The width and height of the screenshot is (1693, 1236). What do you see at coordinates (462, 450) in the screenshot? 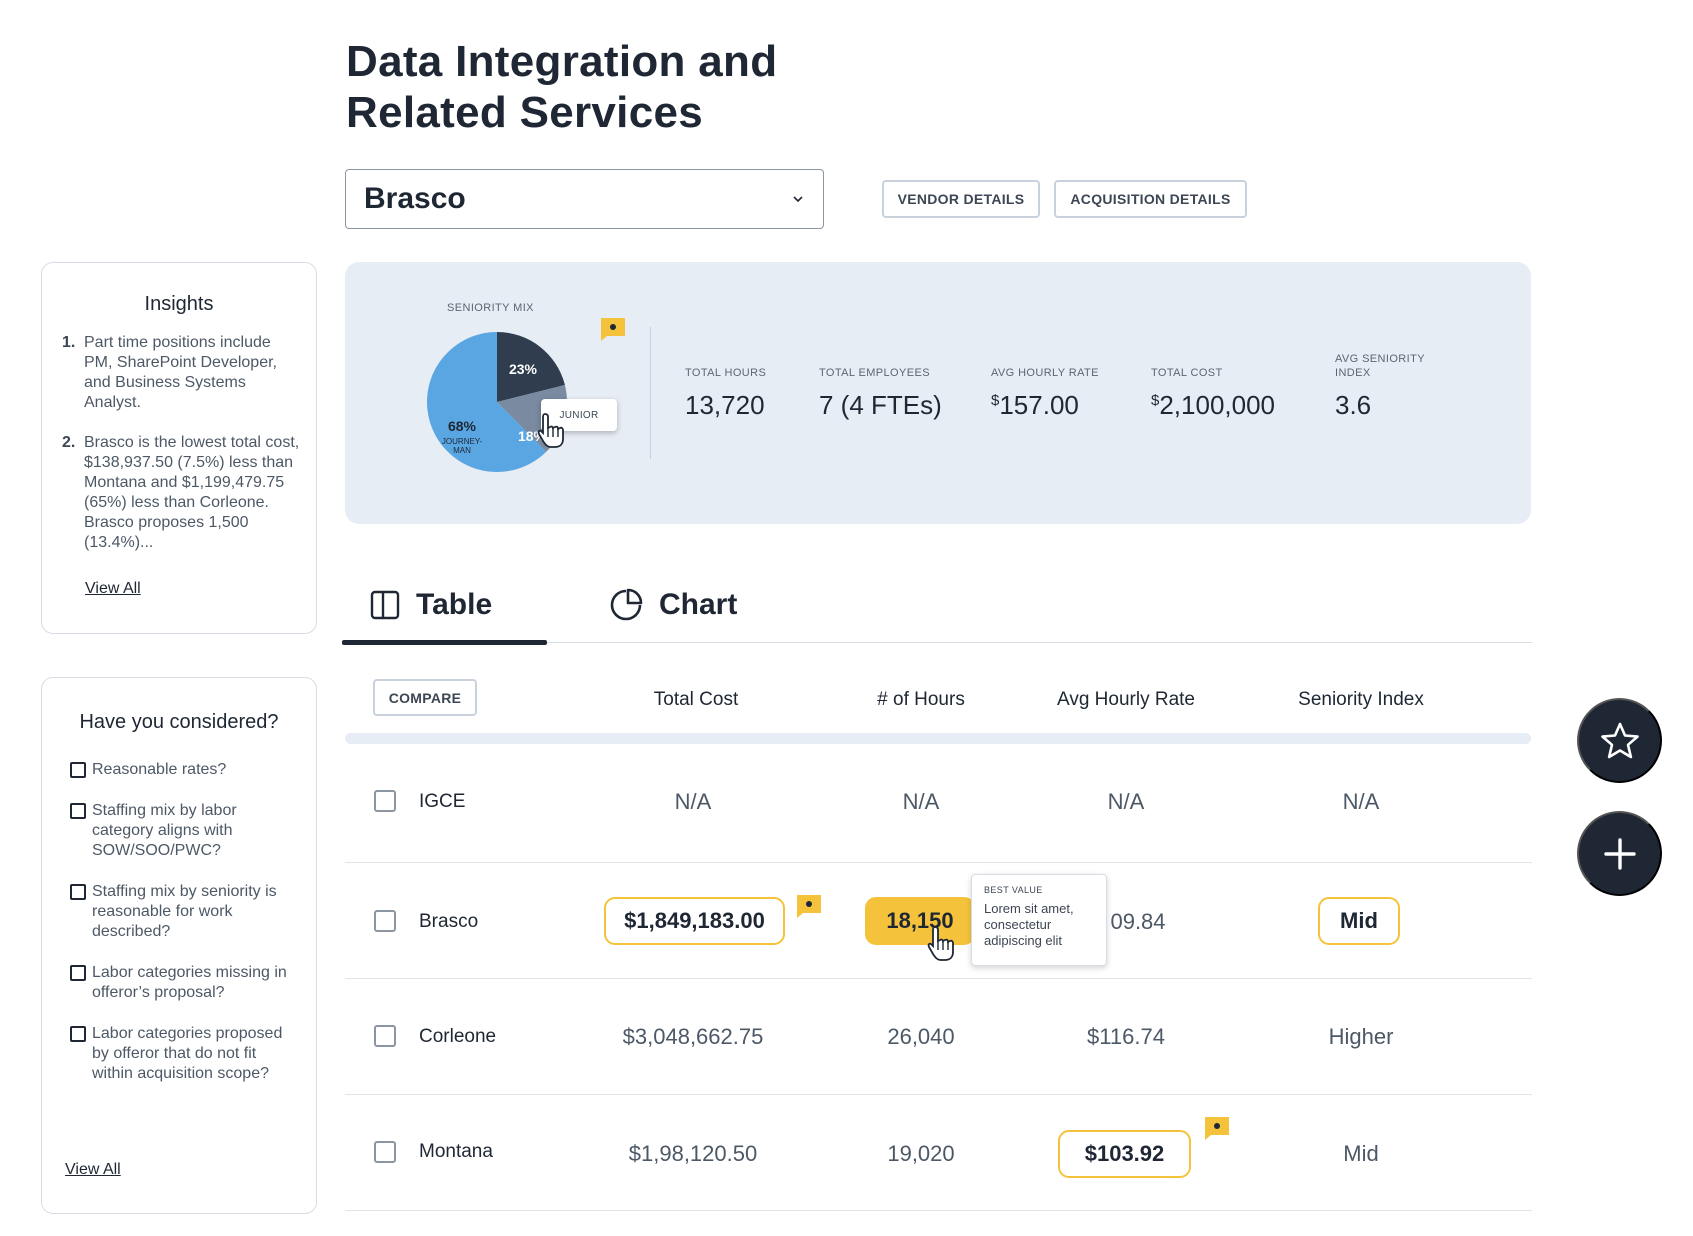
I see `pie-sublabel-journeyman-2: MAN` at bounding box center [462, 450].